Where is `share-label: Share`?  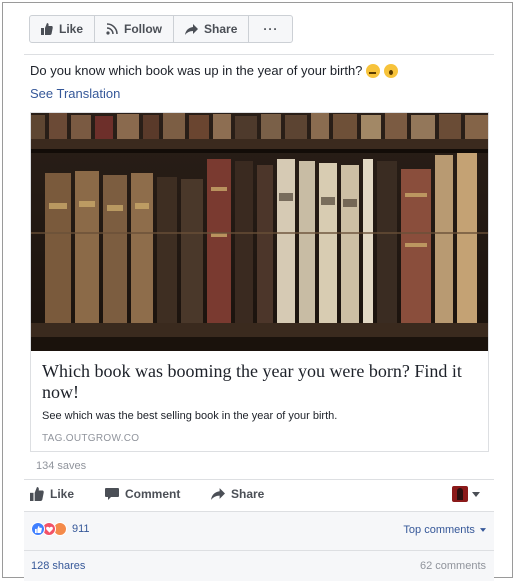
share-label: Share is located at coordinates (248, 494).